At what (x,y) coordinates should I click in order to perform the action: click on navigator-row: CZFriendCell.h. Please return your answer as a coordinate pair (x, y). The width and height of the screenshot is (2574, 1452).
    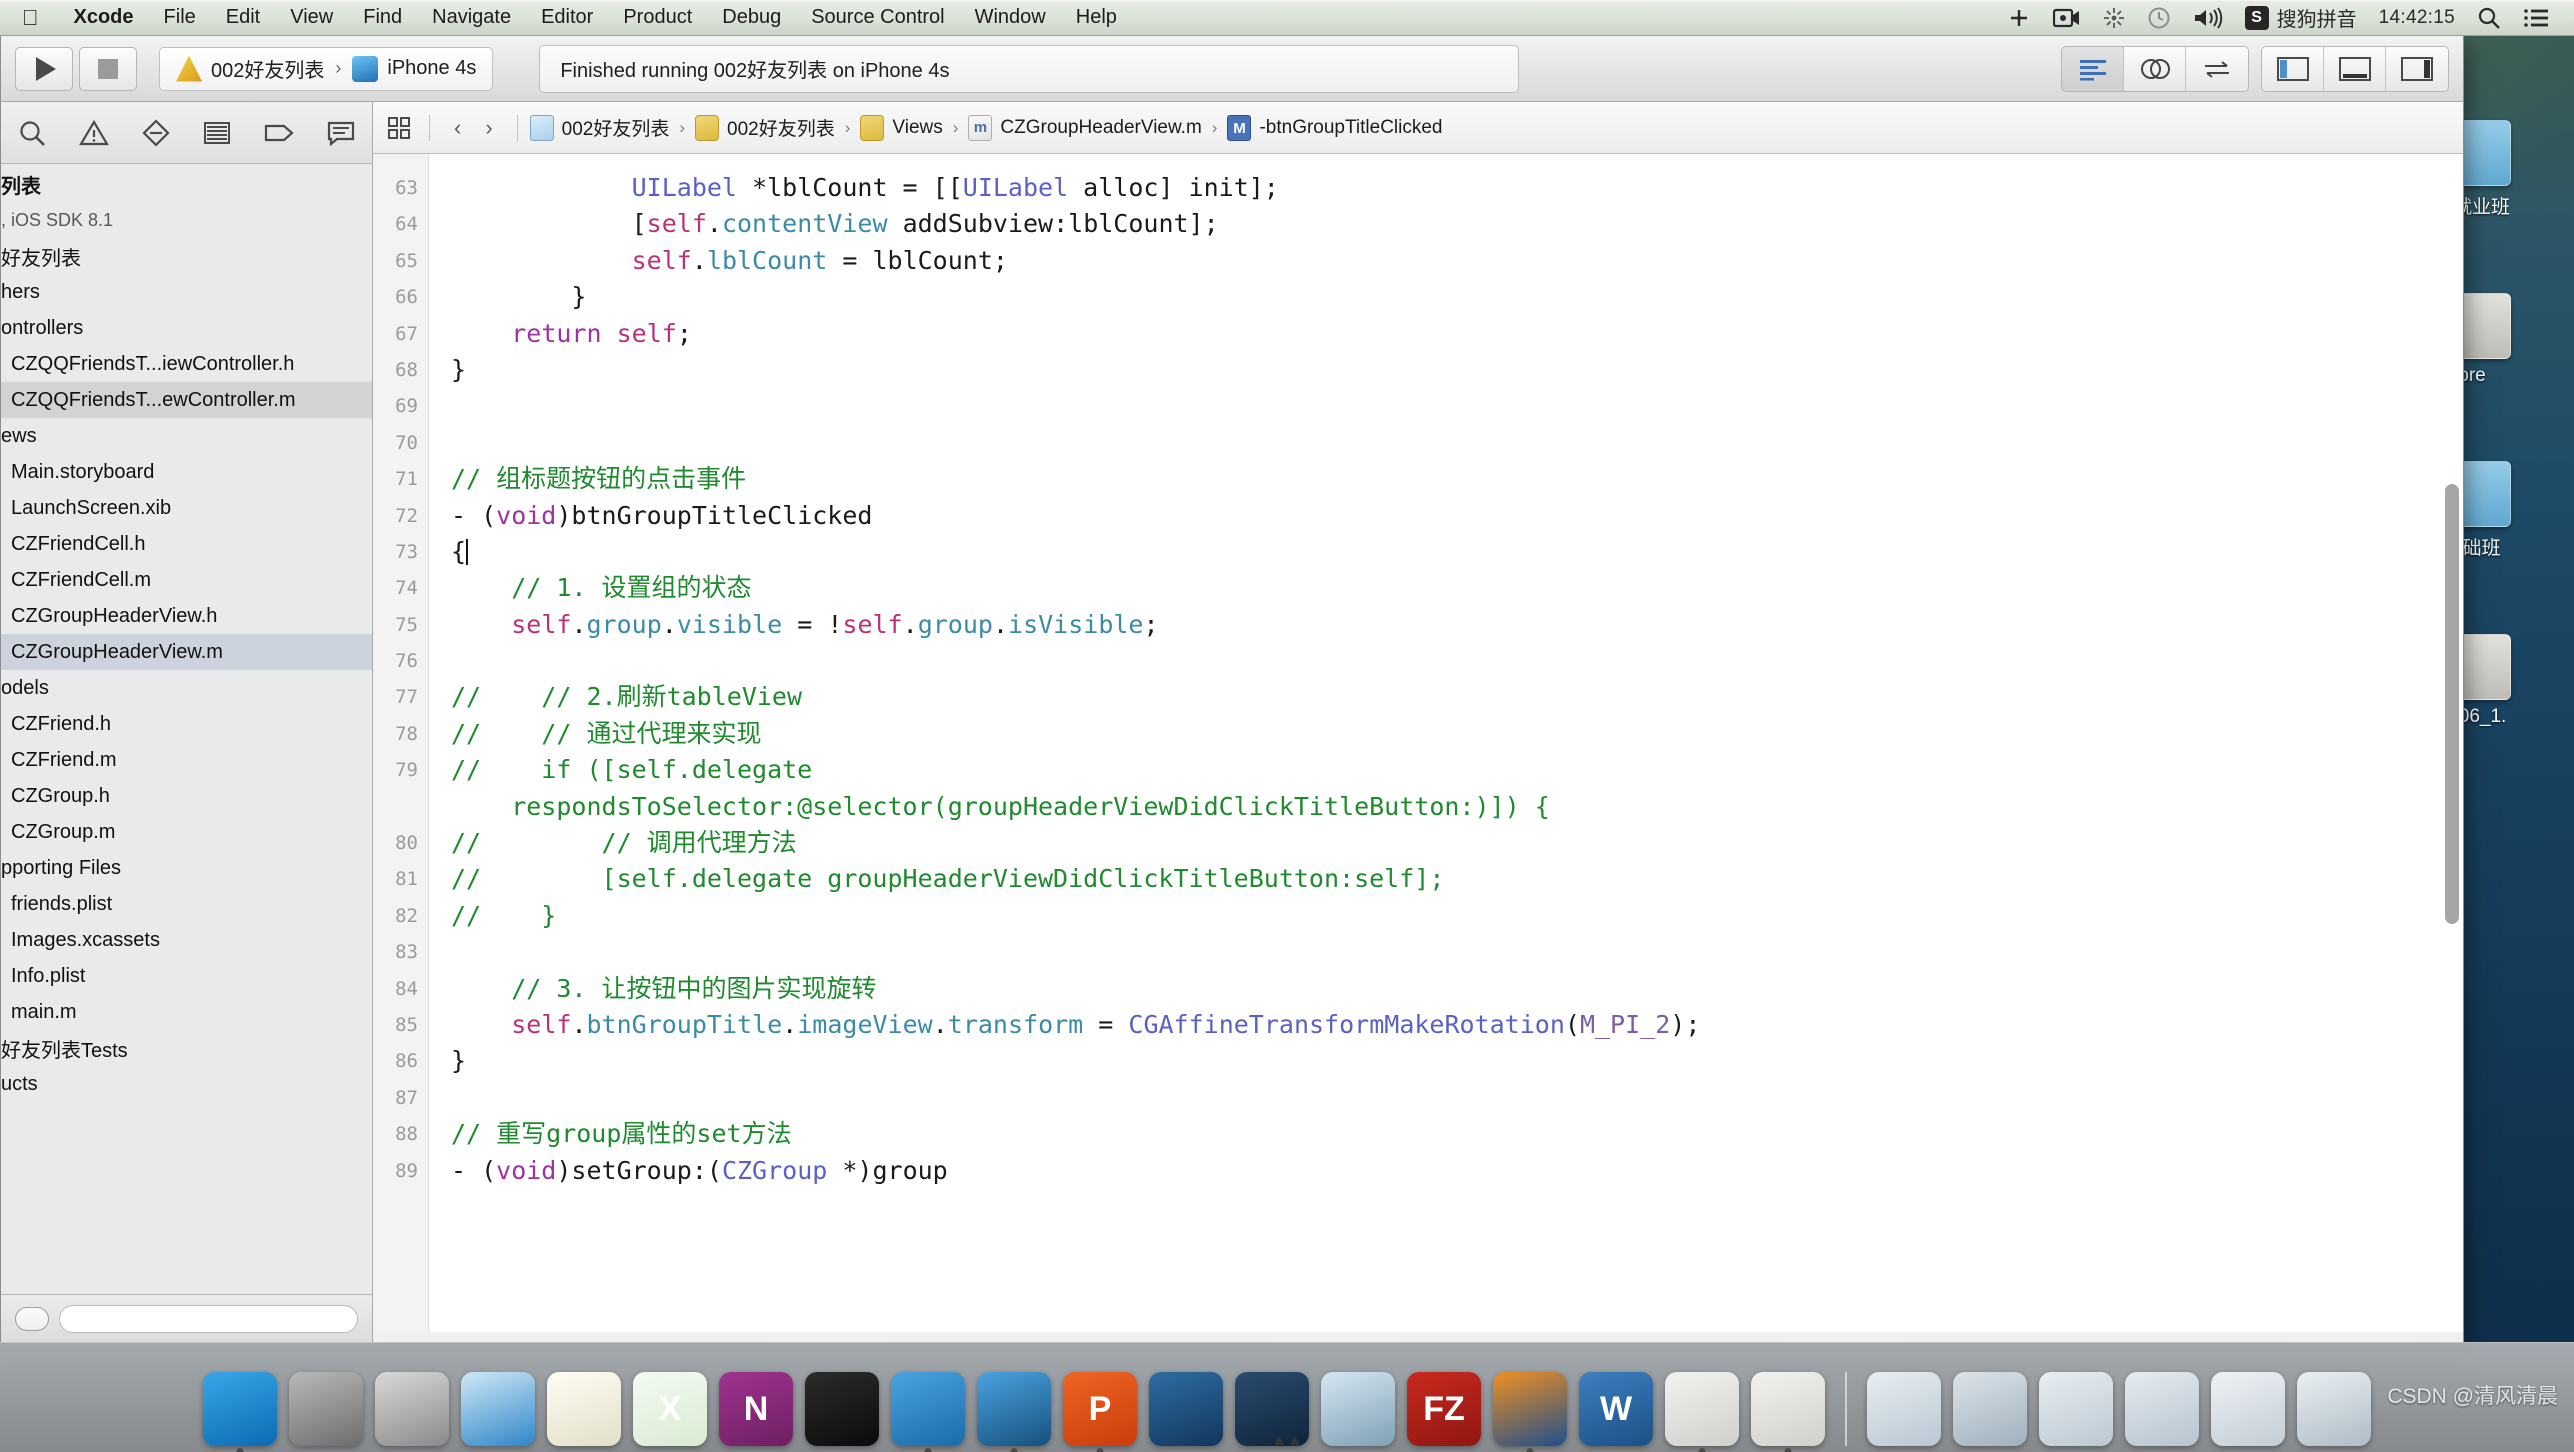
    Looking at the image, I should click on (186, 544).